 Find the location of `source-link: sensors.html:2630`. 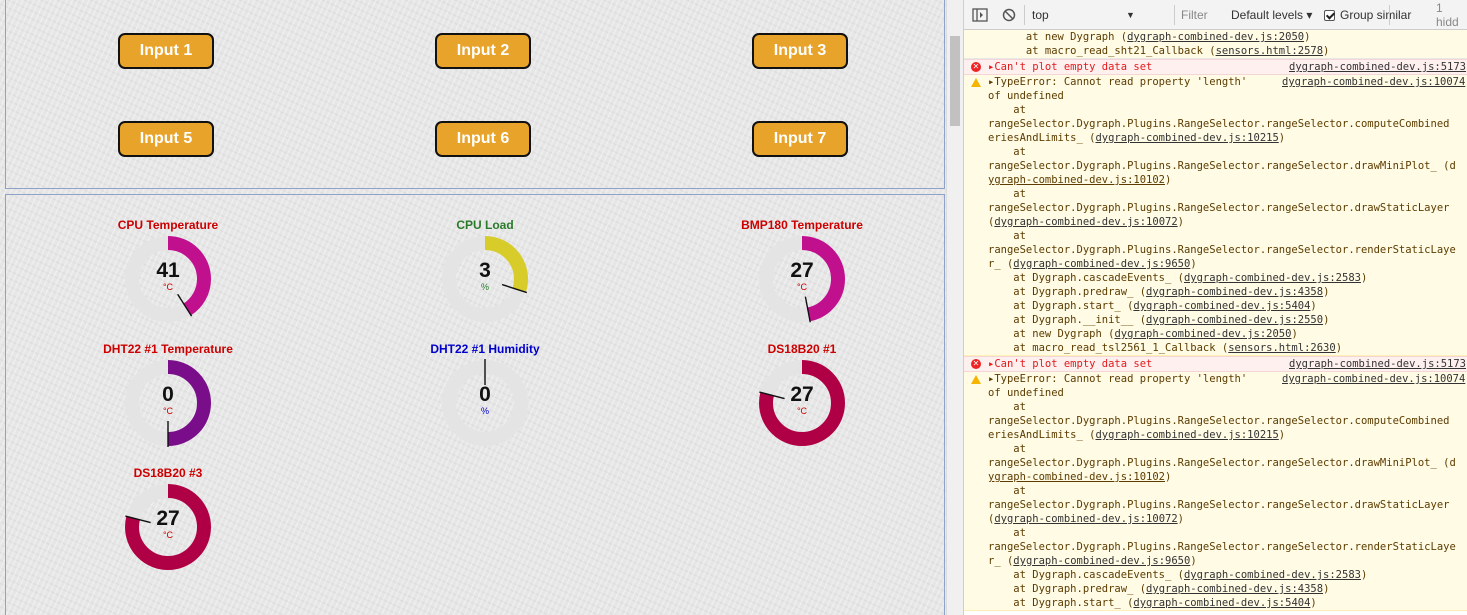

source-link: sensors.html:2630 is located at coordinates (1281, 348).